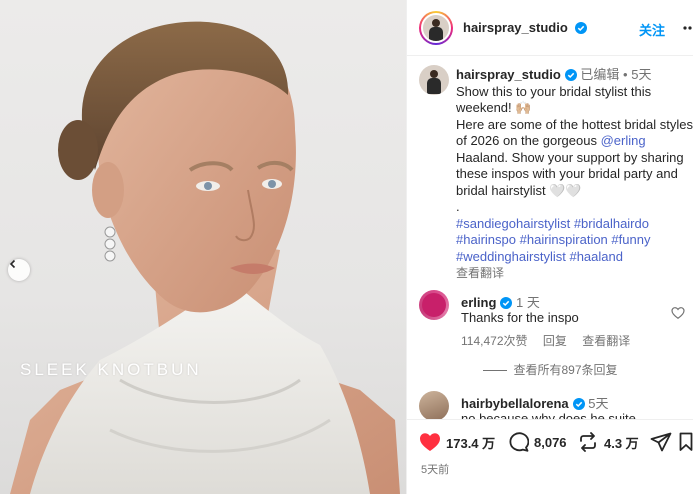 This screenshot has width=693, height=494. What do you see at coordinates (511, 256) in the screenshot?
I see `hashtag-link: #weddinghairstylist` at bounding box center [511, 256].